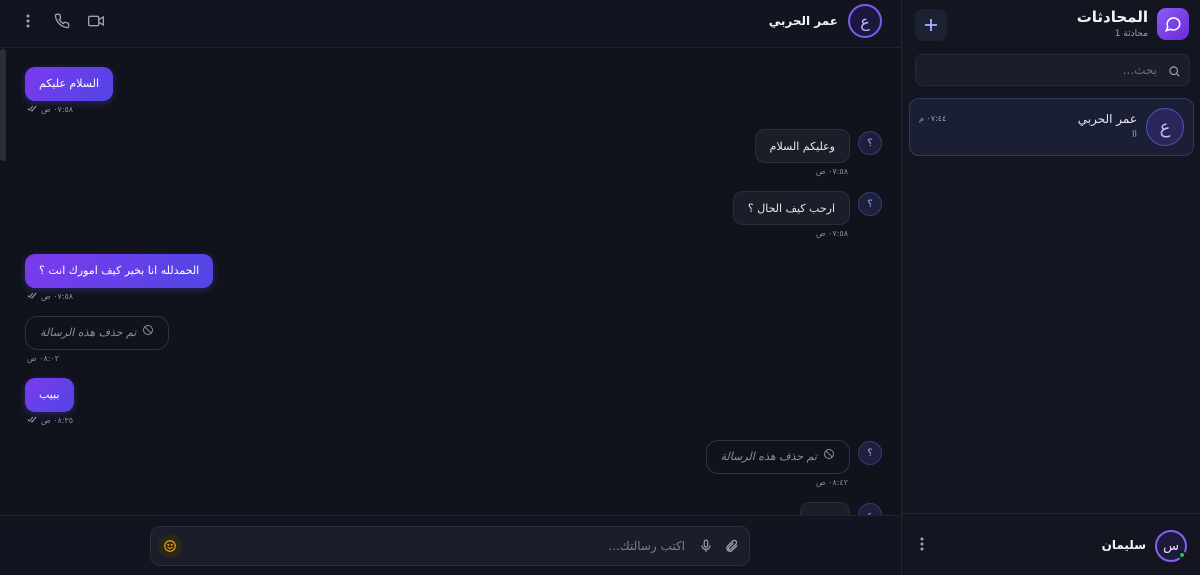  Describe the element at coordinates (1174, 72) in the screenshot. I see `search-icon` at that location.